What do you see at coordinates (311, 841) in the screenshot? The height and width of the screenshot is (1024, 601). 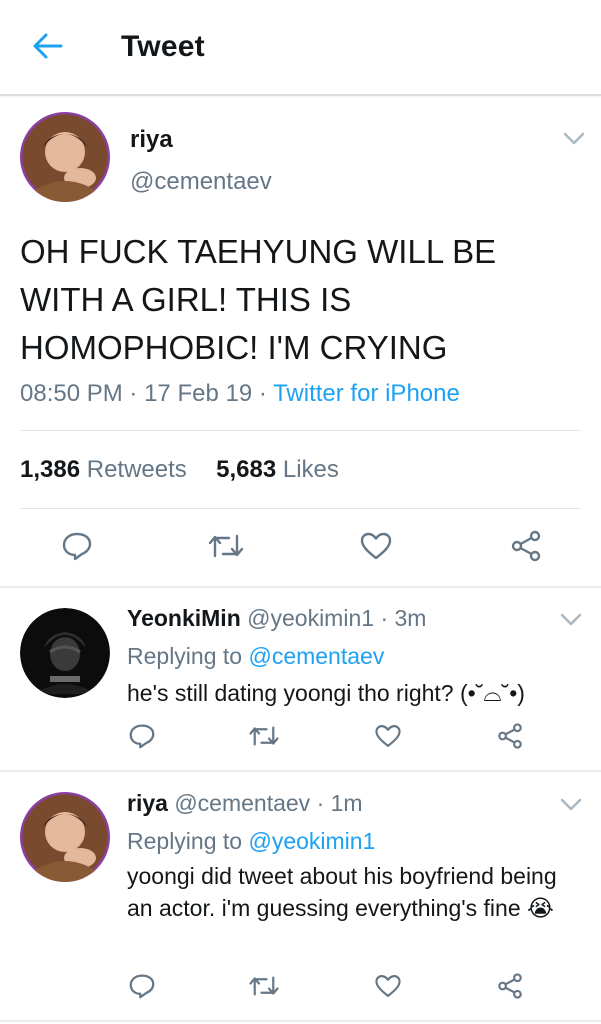 I see `replying-to-link: @yeokimin1` at bounding box center [311, 841].